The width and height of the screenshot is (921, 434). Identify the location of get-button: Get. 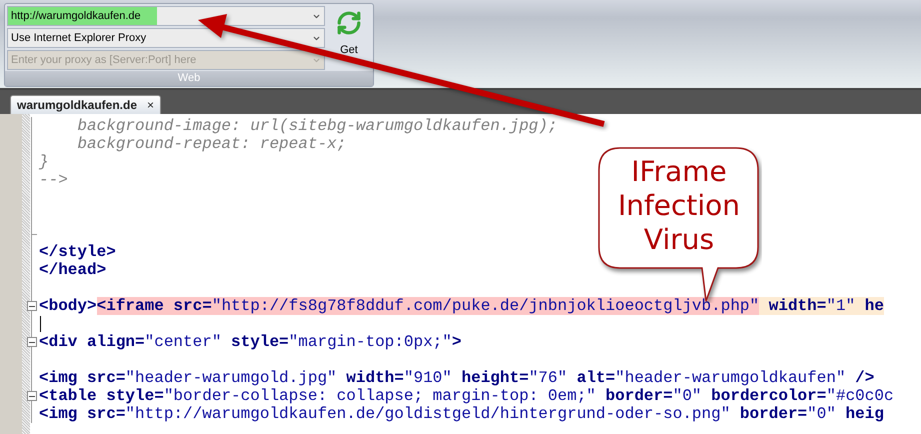
(349, 38).